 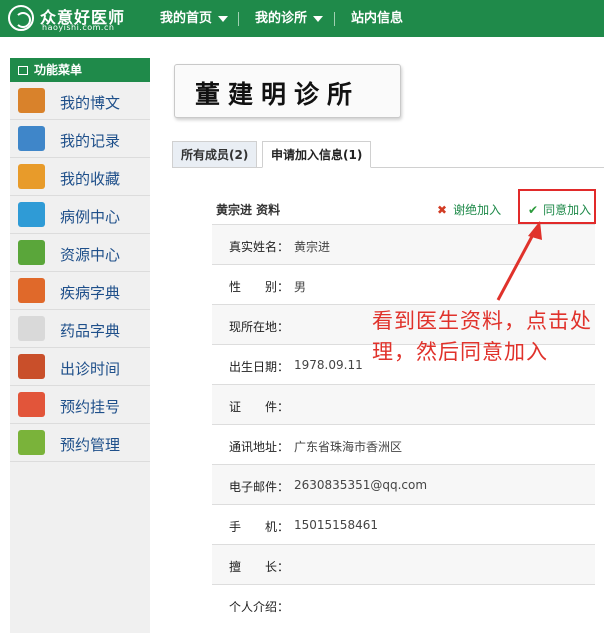 What do you see at coordinates (482, 336) in the screenshot?
I see `annotation-text: 看到医生资料，点击处理，然后同意加入` at bounding box center [482, 336].